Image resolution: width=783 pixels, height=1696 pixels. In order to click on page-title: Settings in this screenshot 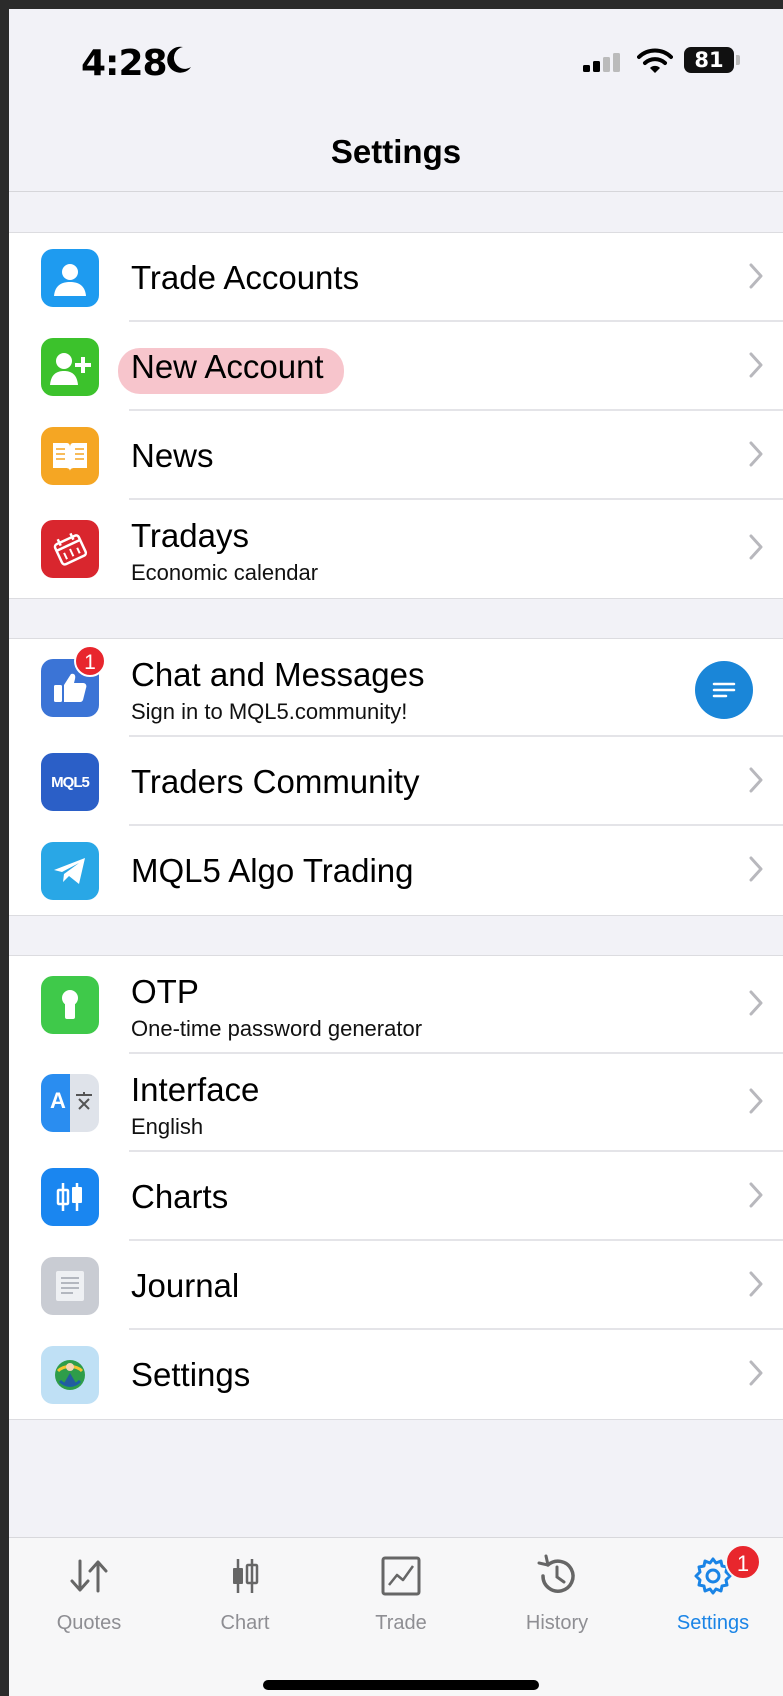, I will do `click(396, 151)`.